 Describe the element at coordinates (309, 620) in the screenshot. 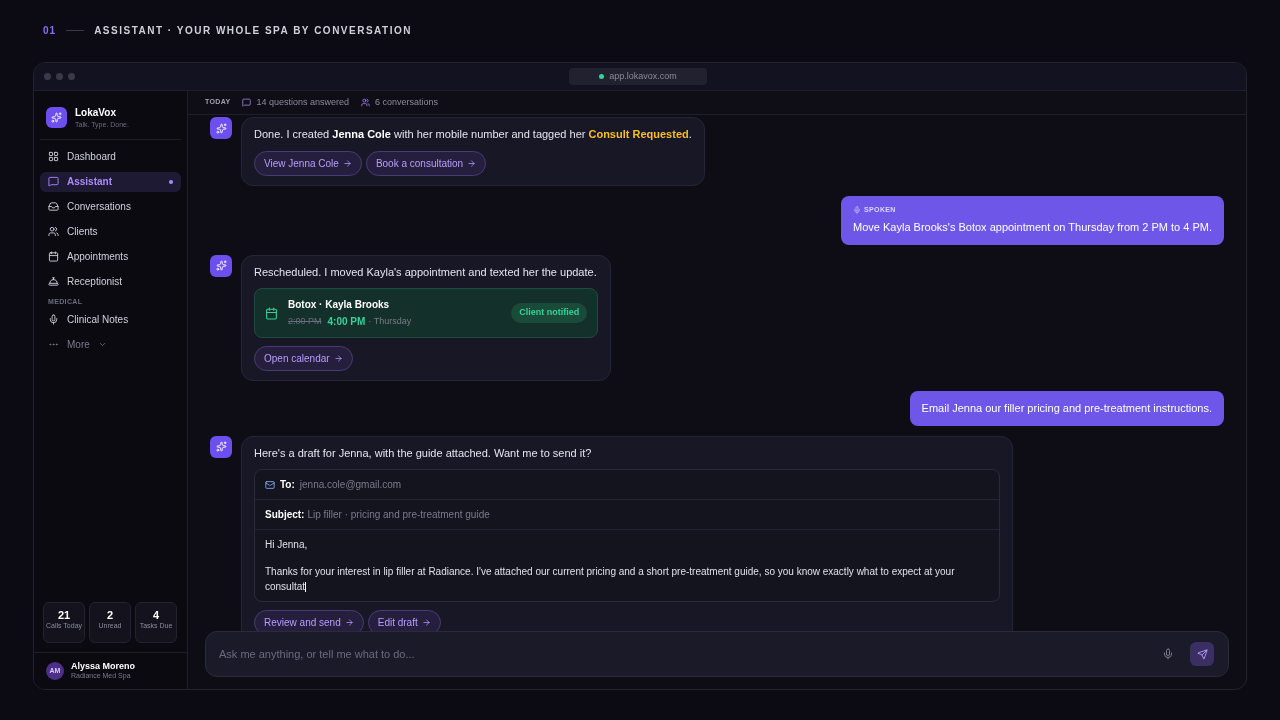

I see `action-button: Review and send` at that location.